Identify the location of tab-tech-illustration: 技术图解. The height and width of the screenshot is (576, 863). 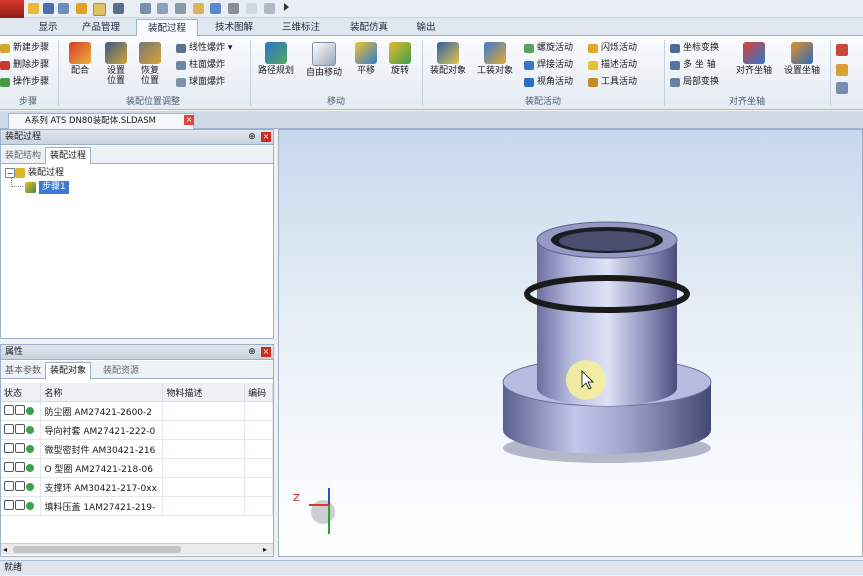
(234, 27).